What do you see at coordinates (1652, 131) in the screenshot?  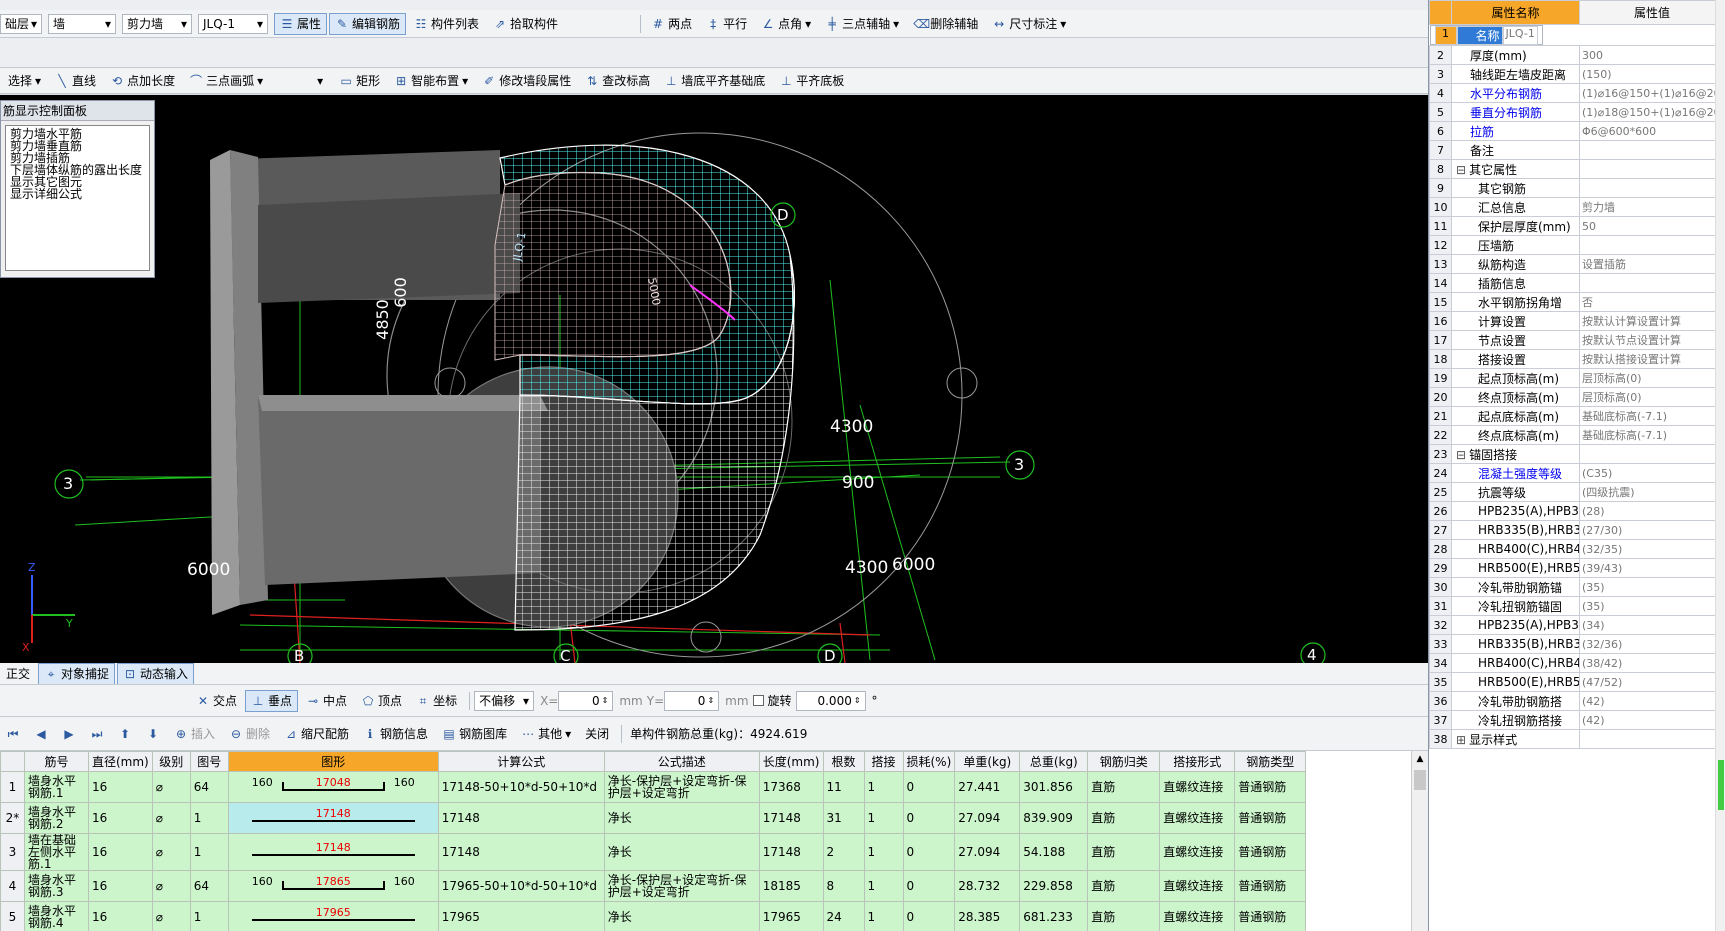 I see `property-value: Φ6@600*600` at bounding box center [1652, 131].